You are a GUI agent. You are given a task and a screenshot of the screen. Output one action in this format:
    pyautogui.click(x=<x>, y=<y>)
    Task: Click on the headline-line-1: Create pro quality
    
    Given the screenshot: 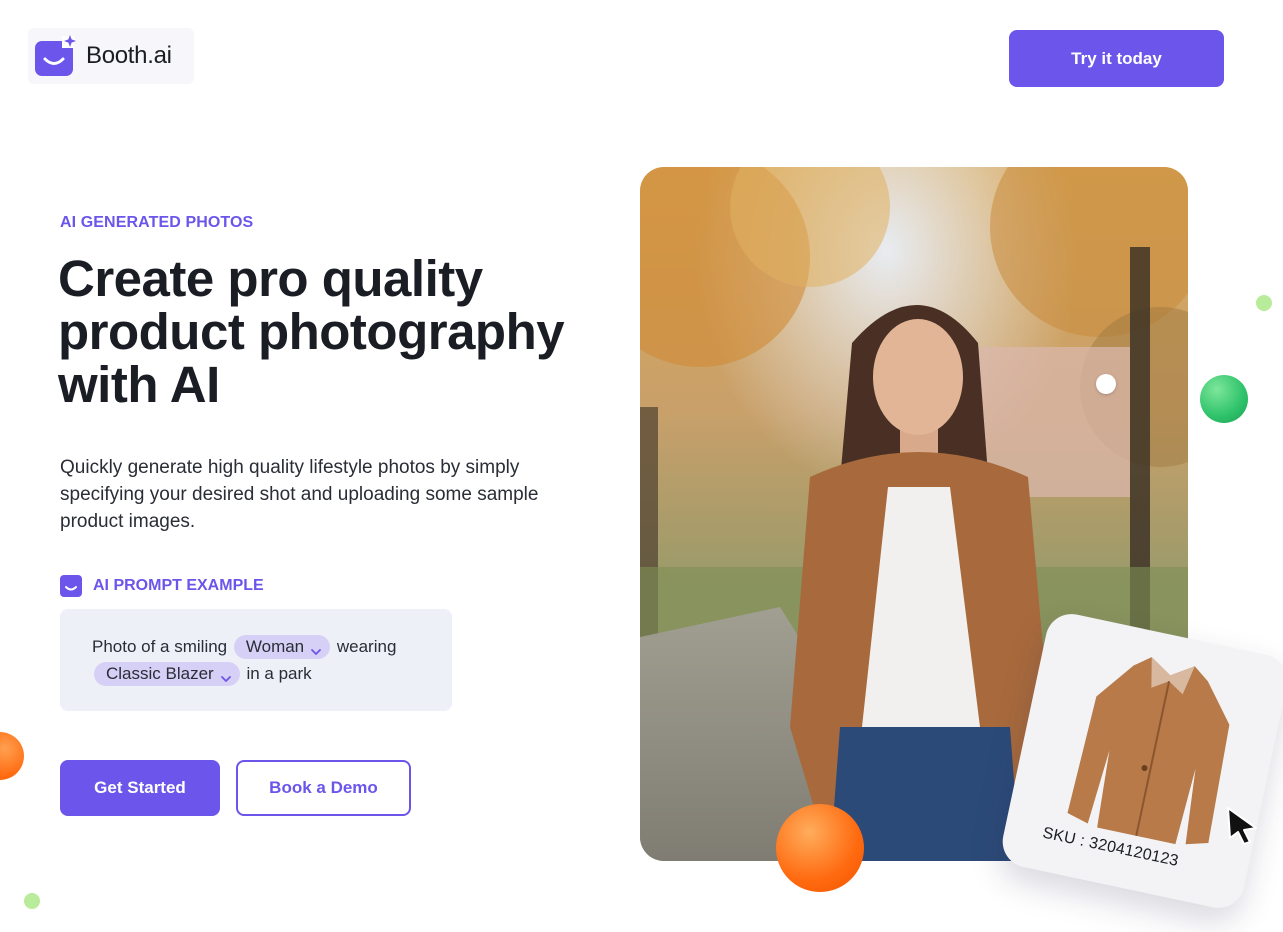 What is the action you would take?
    pyautogui.click(x=270, y=278)
    